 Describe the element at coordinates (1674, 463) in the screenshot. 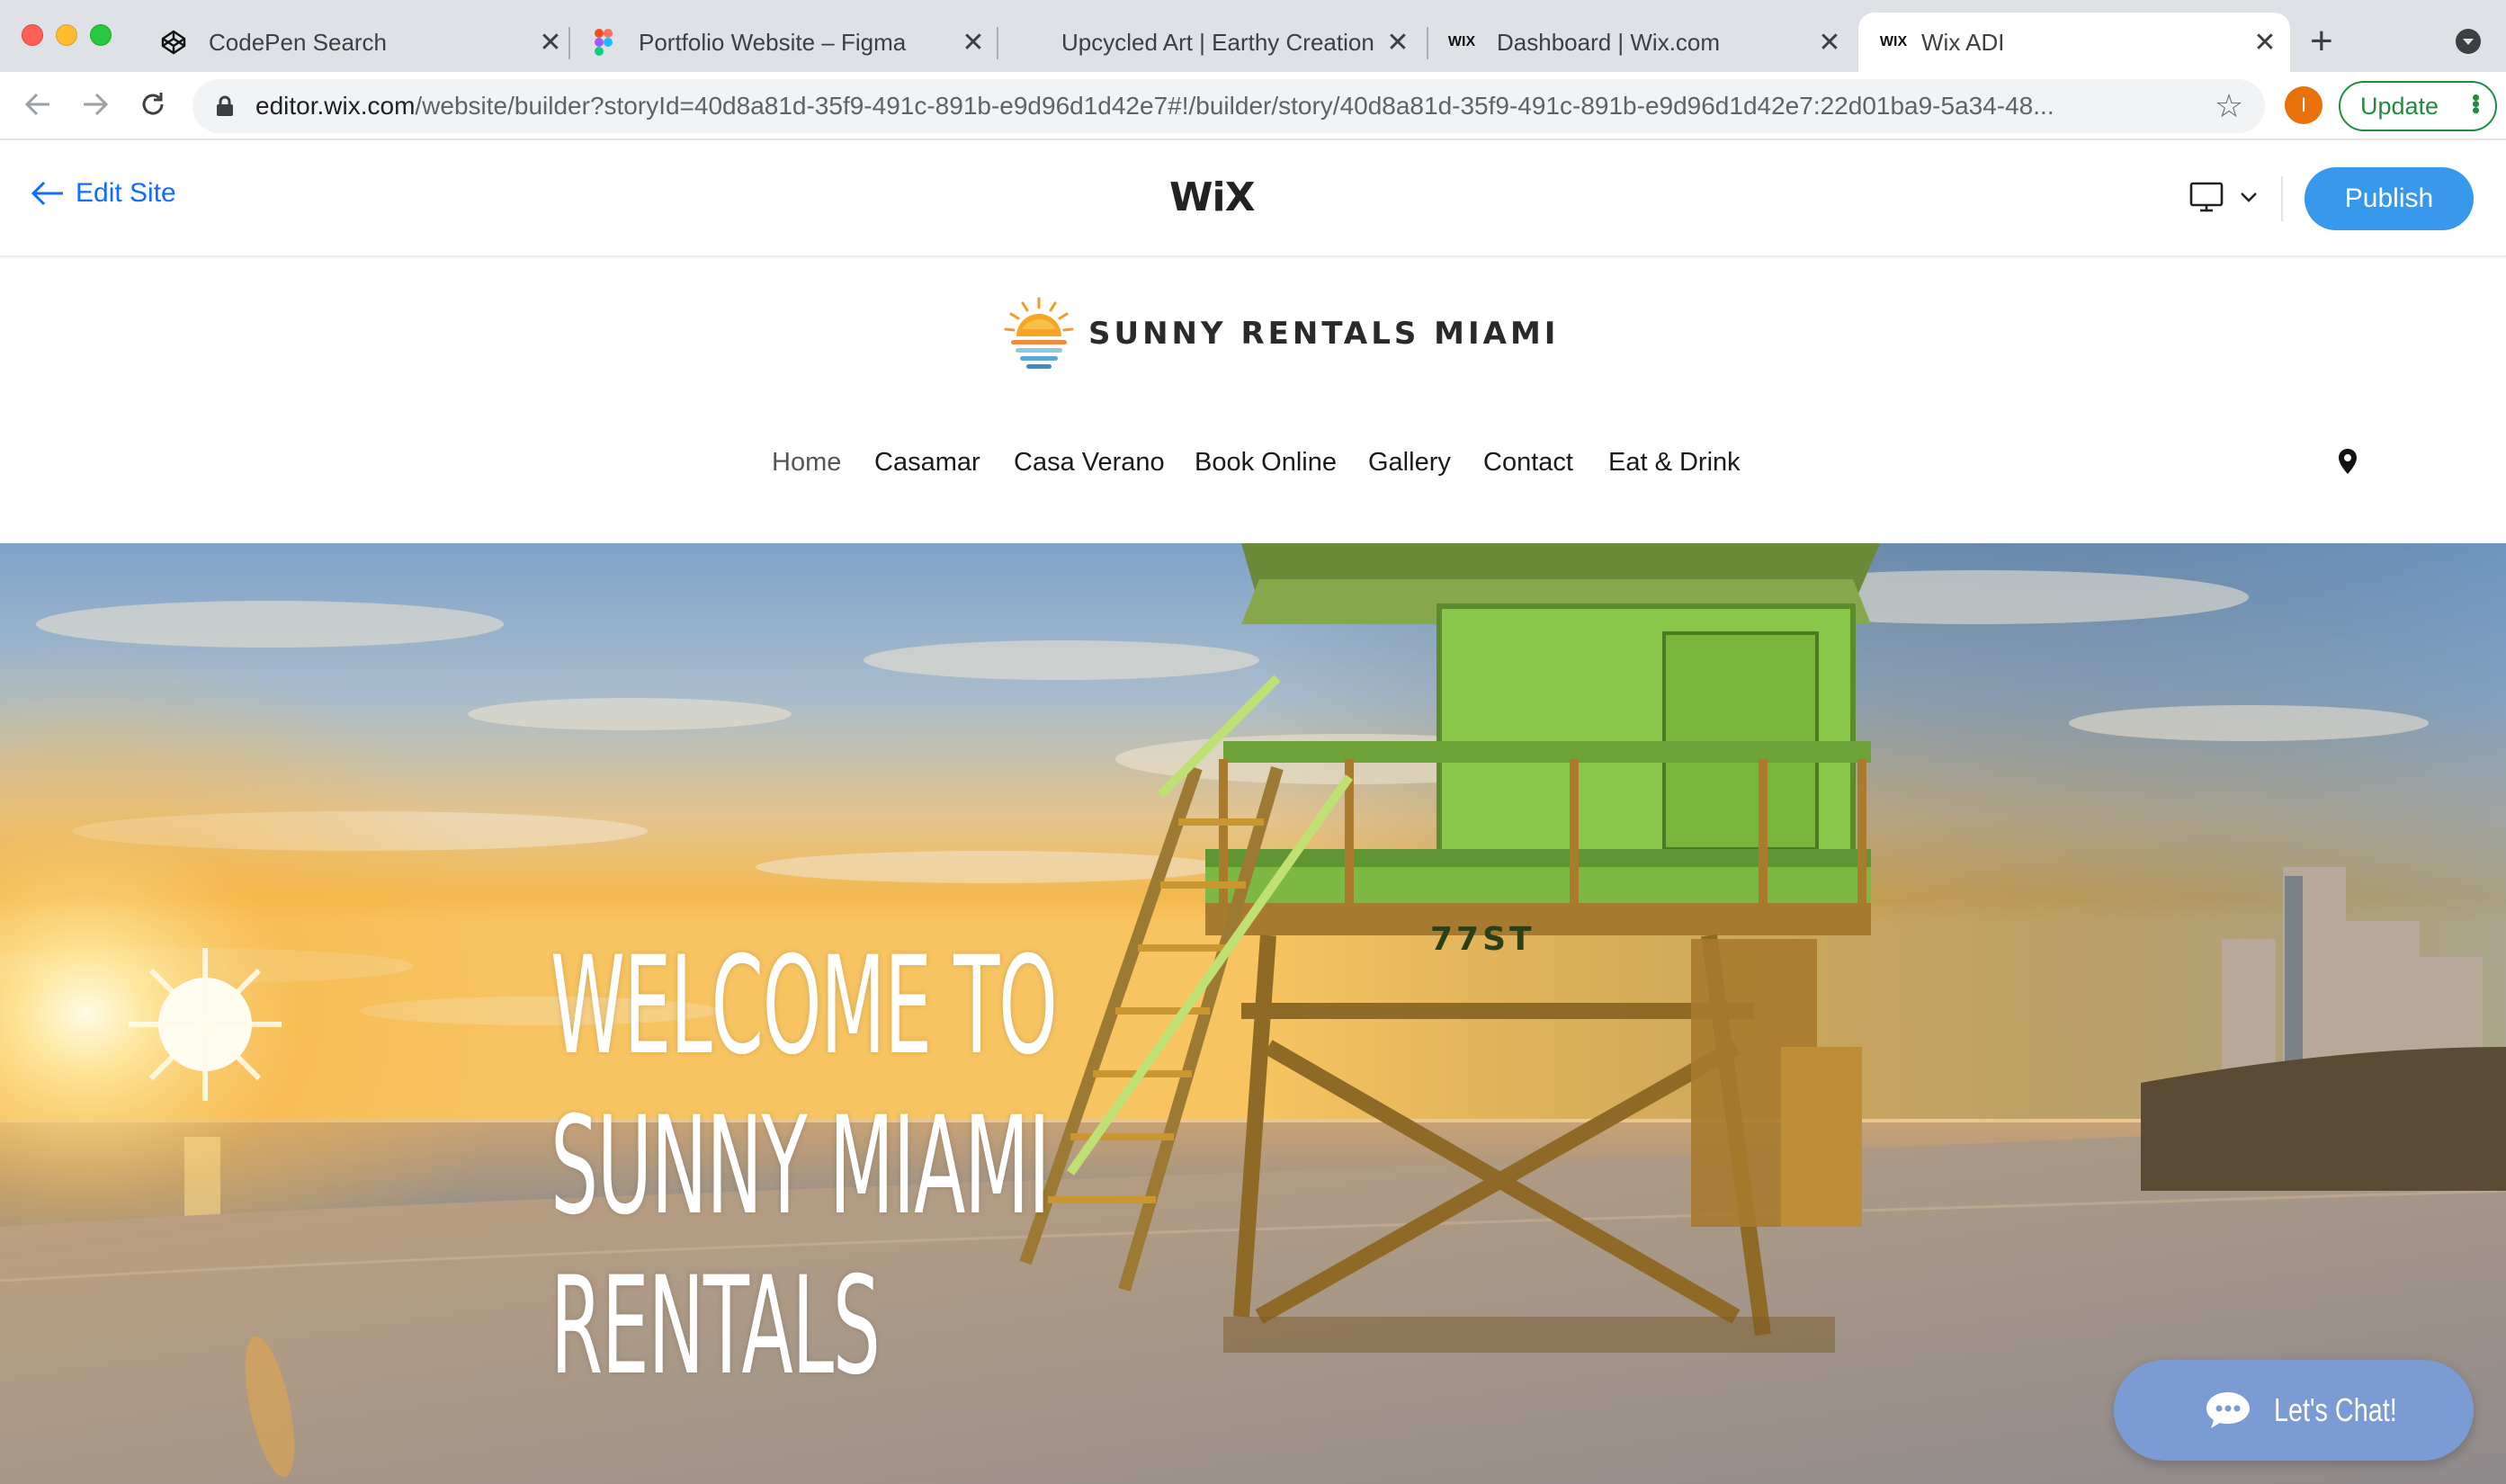

I see `nav-item-eat-drink: Eat & Drink` at that location.